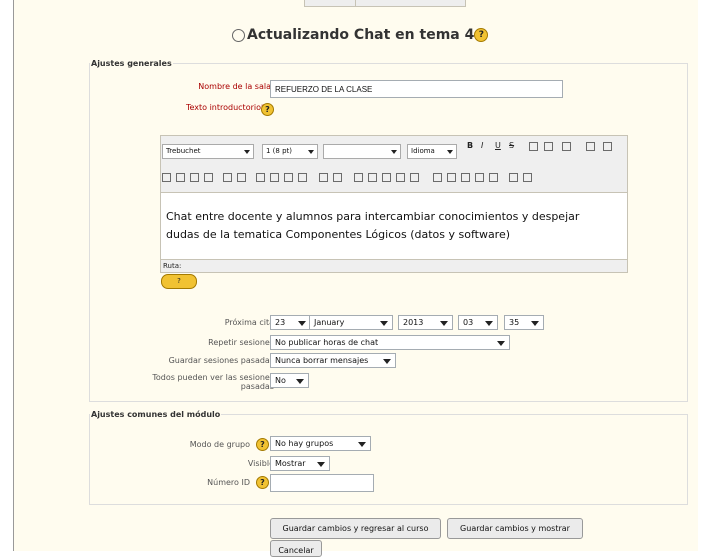 Image resolution: width=702 pixels, height=560 pixels. Describe the element at coordinates (468, 322) in the screenshot. I see `hour-select-value: 03` at that location.